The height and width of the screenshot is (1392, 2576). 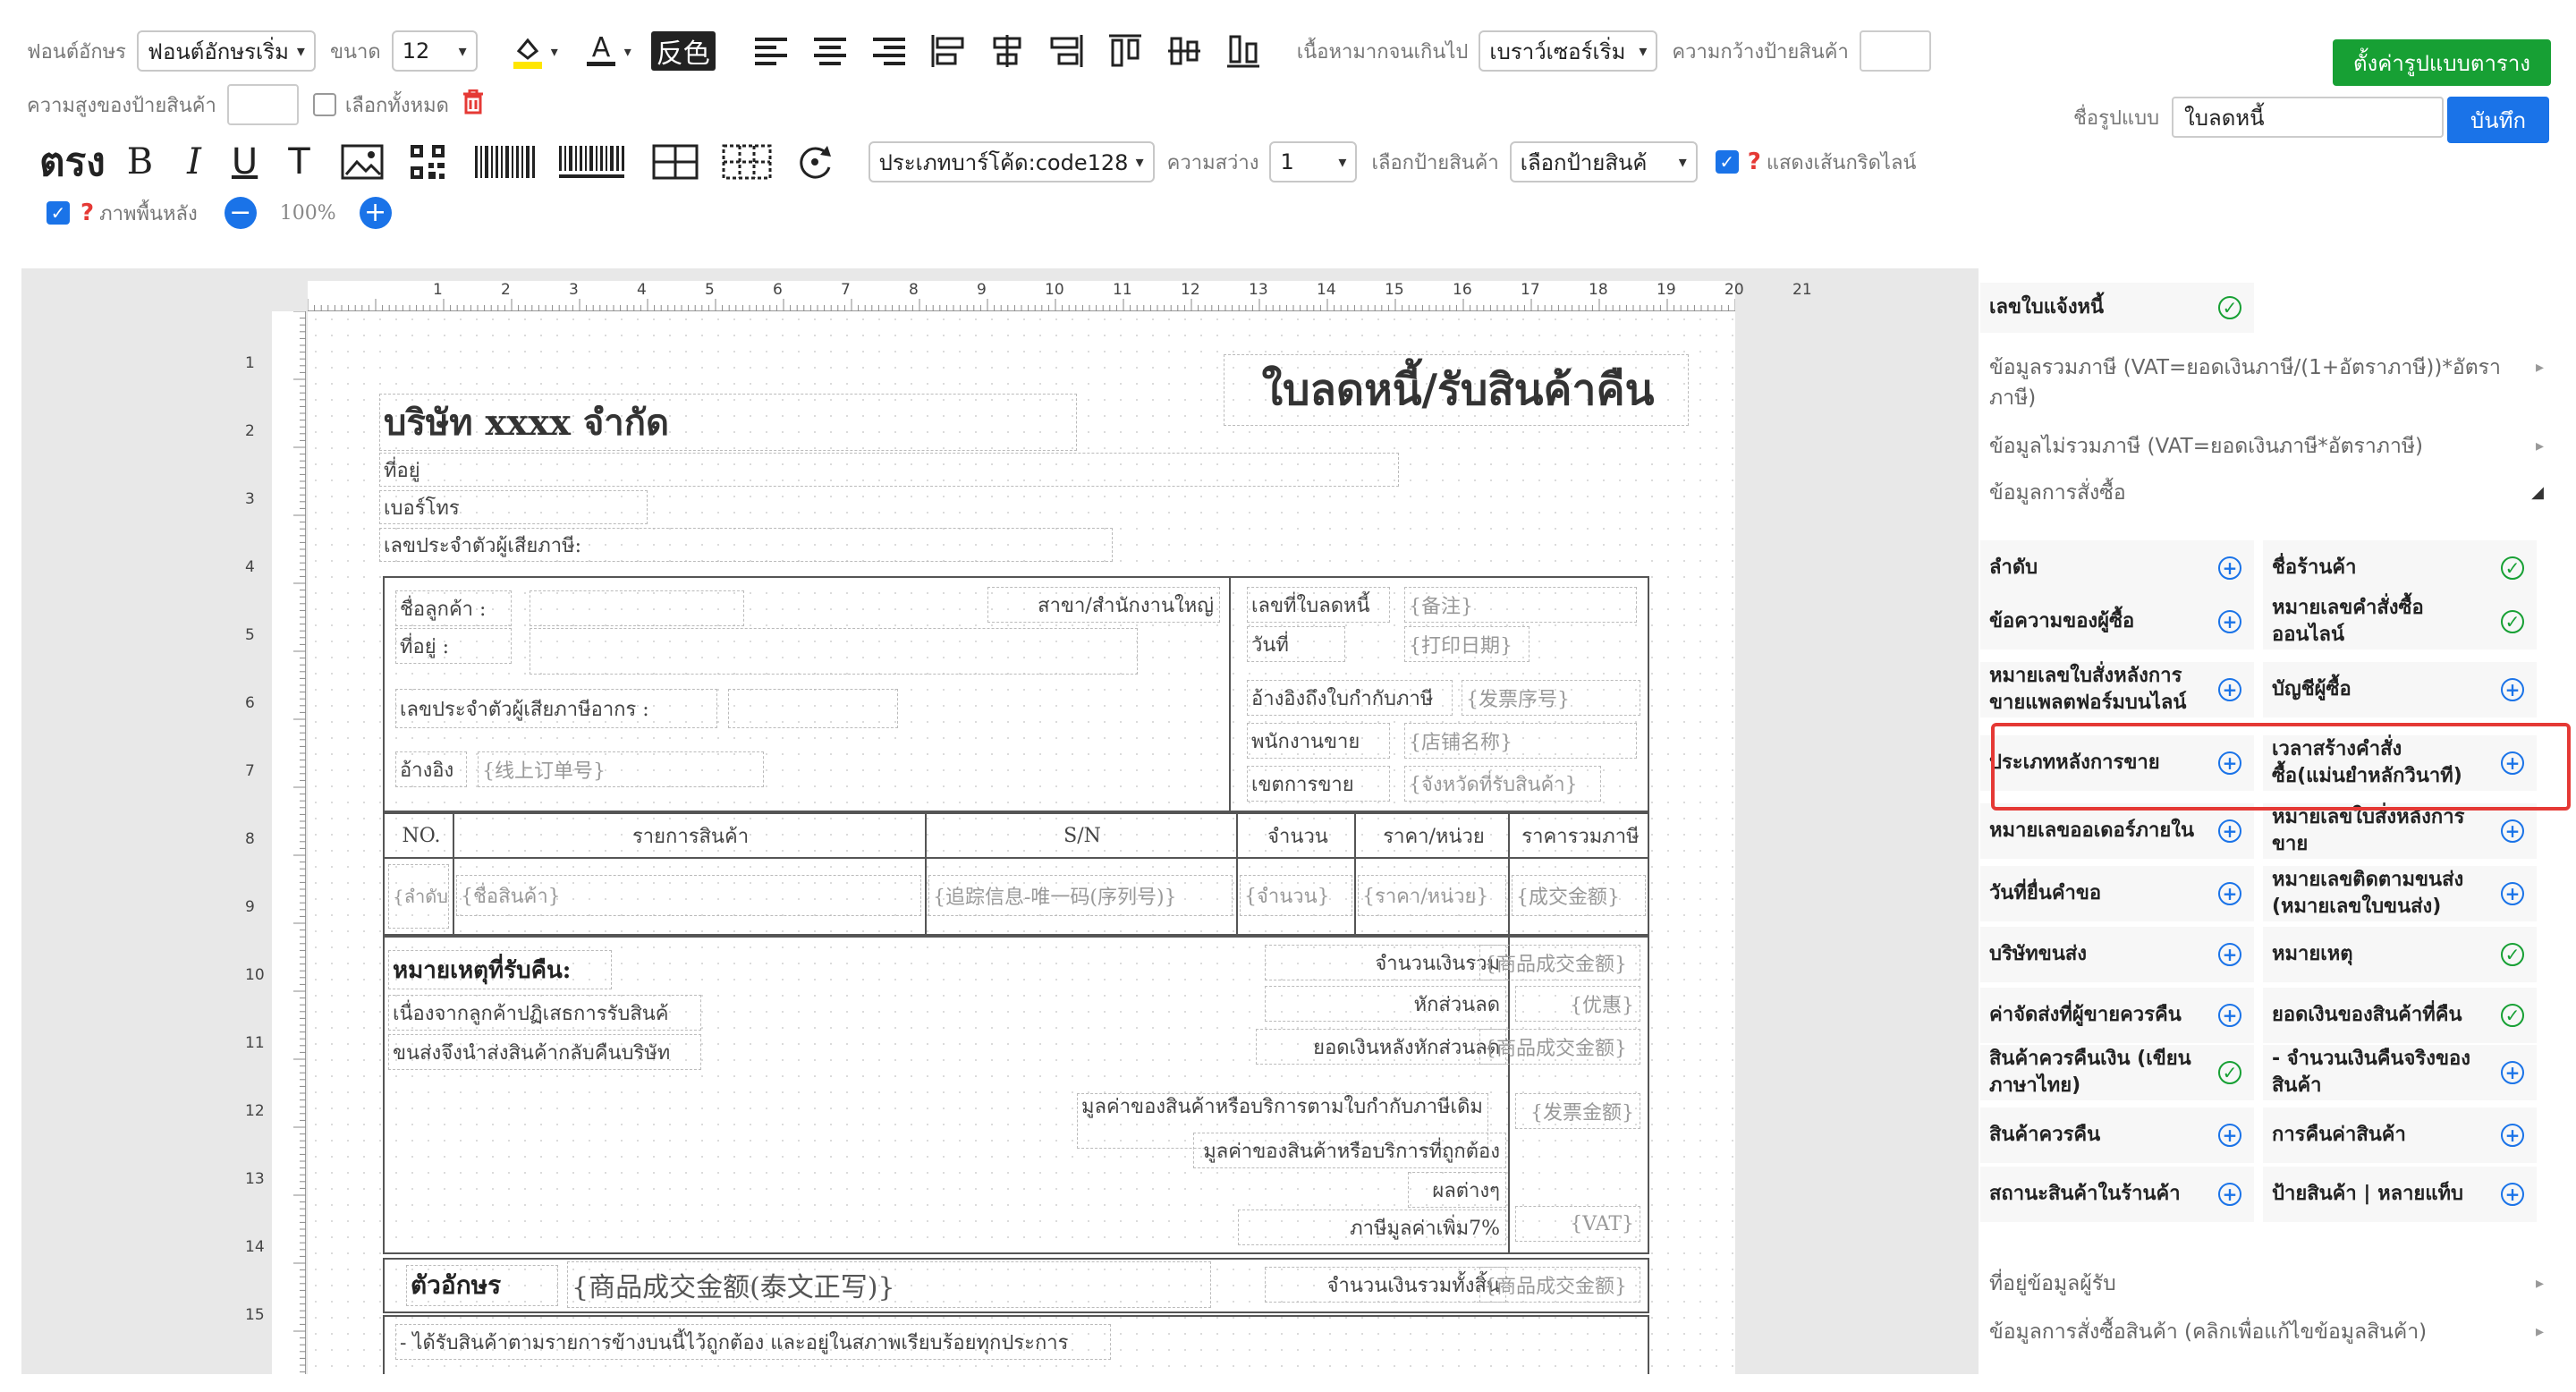 What do you see at coordinates (1318, 741) in the screenshot?
I see `salesman-label: พนักงานขาย` at bounding box center [1318, 741].